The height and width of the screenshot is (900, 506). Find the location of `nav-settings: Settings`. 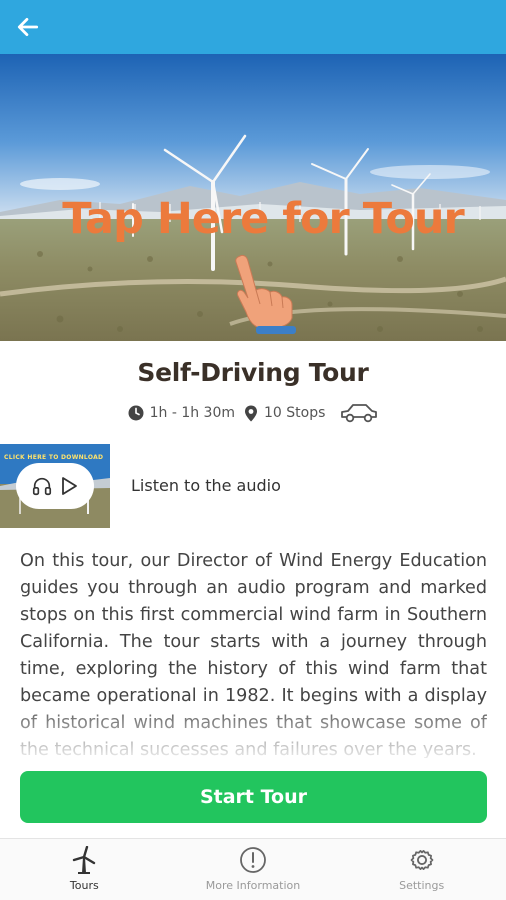

nav-settings: Settings is located at coordinates (421, 869).